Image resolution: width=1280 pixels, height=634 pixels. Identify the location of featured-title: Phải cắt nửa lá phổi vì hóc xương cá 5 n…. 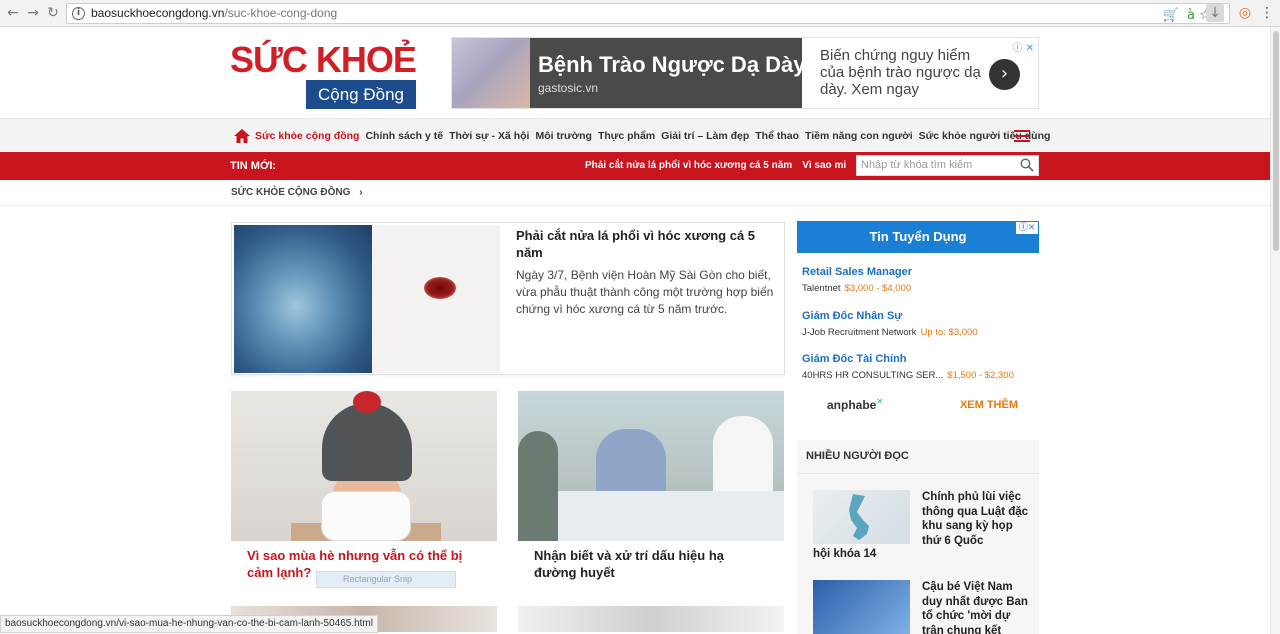
(645, 244).